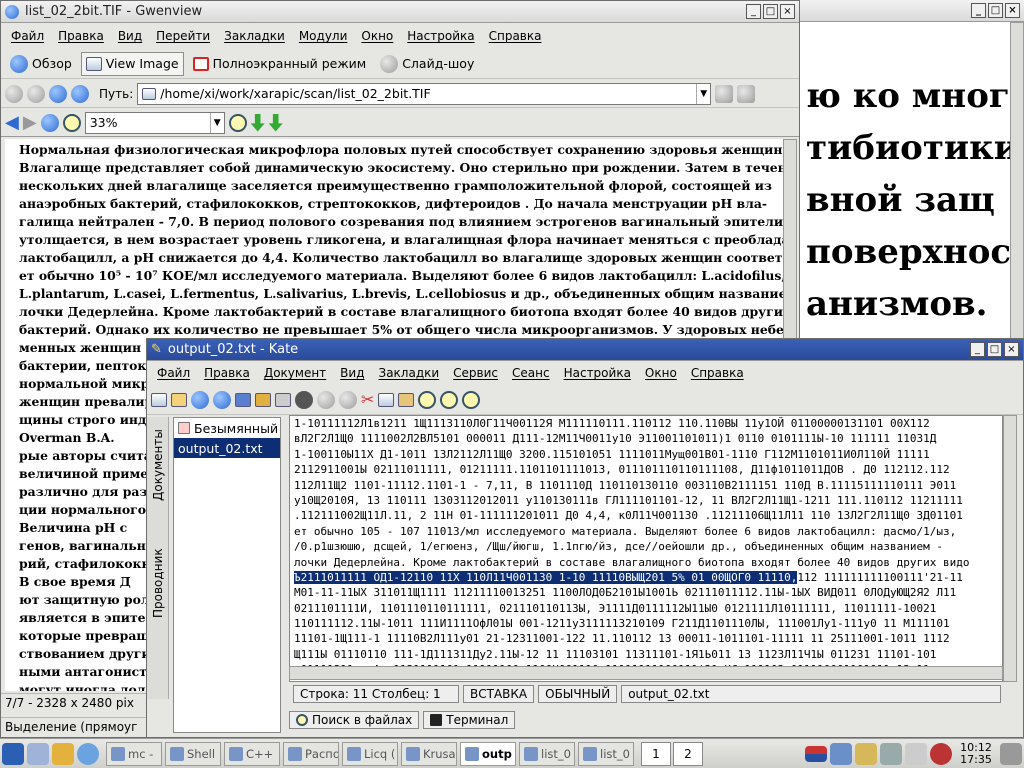  What do you see at coordinates (471, 399) in the screenshot?
I see `zoom-out-icon` at bounding box center [471, 399].